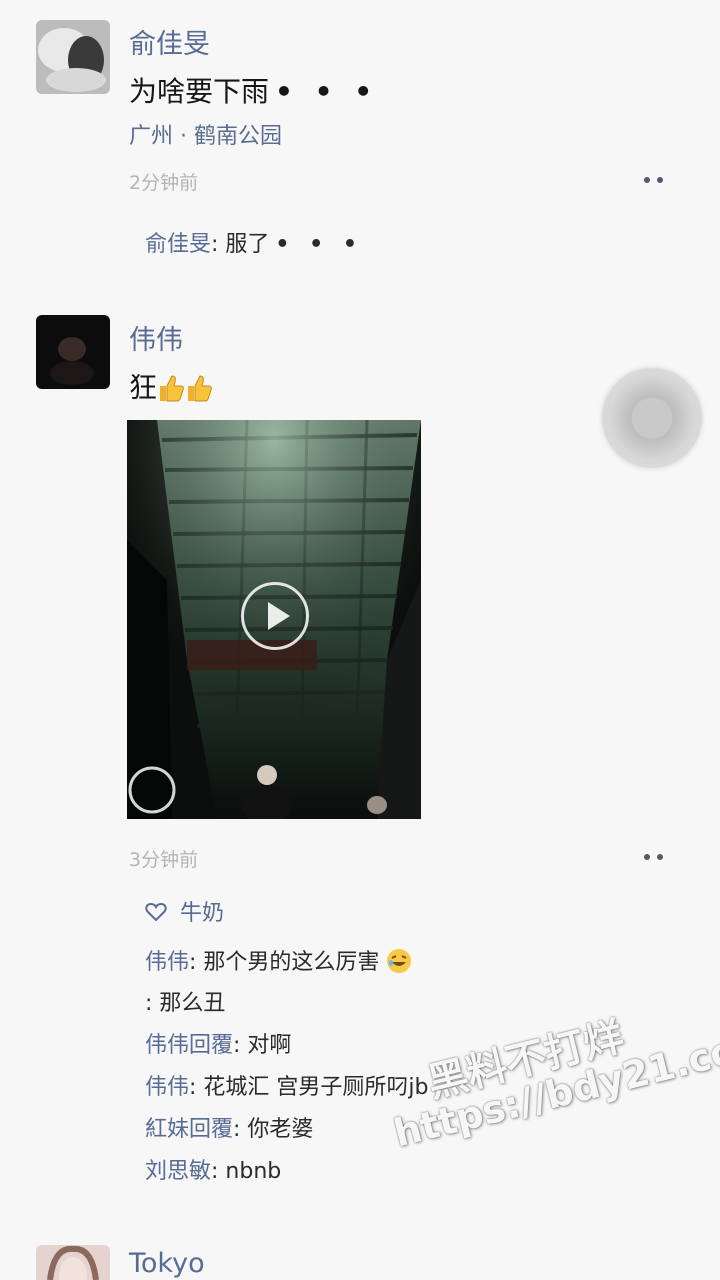 Image resolution: width=720 pixels, height=1280 pixels. Describe the element at coordinates (185, 1001) in the screenshot. I see `comment-item: : 那么丑` at that location.